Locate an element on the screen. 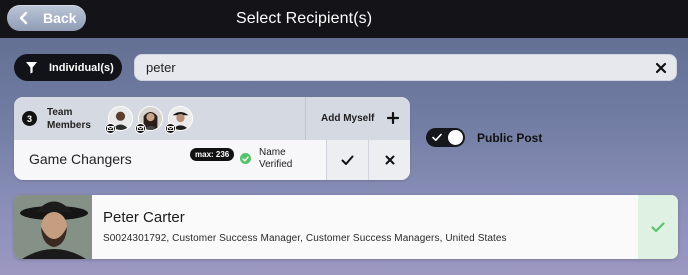 The height and width of the screenshot is (275, 688). select-recipient-button is located at coordinates (658, 227).